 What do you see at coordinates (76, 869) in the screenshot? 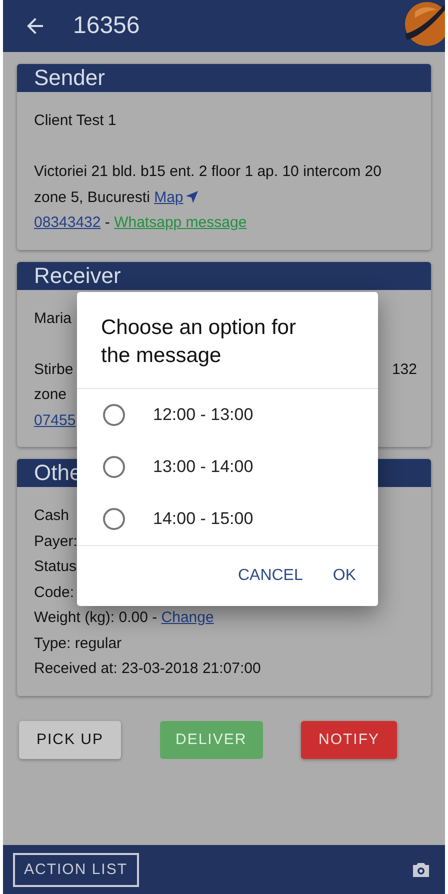
I see `action-list-button: ACTION LIST` at bounding box center [76, 869].